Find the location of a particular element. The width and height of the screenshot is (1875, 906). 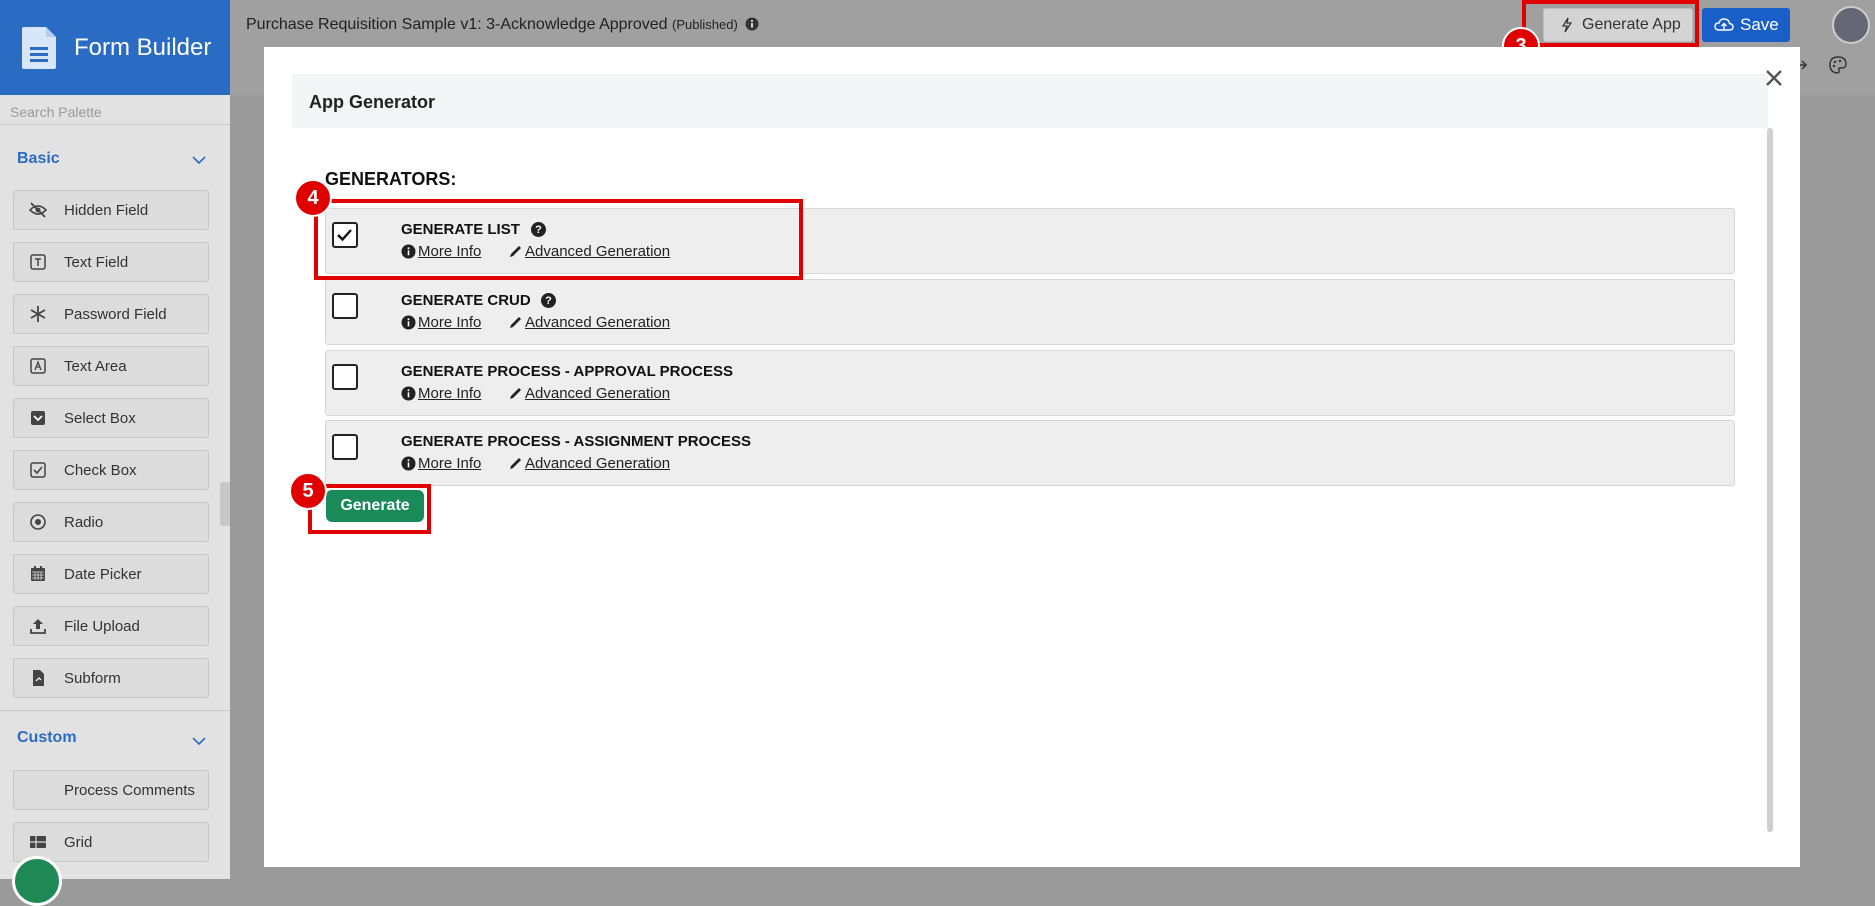

palette-item-subform: Subform is located at coordinates (111, 678).